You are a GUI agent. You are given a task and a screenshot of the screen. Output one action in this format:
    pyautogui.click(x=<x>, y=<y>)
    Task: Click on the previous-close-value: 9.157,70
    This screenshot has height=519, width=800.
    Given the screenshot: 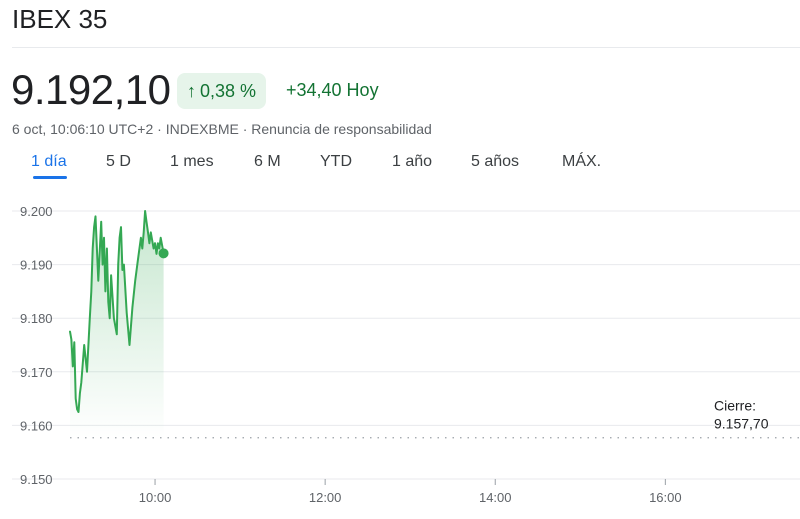 What is the action you would take?
    pyautogui.click(x=741, y=424)
    